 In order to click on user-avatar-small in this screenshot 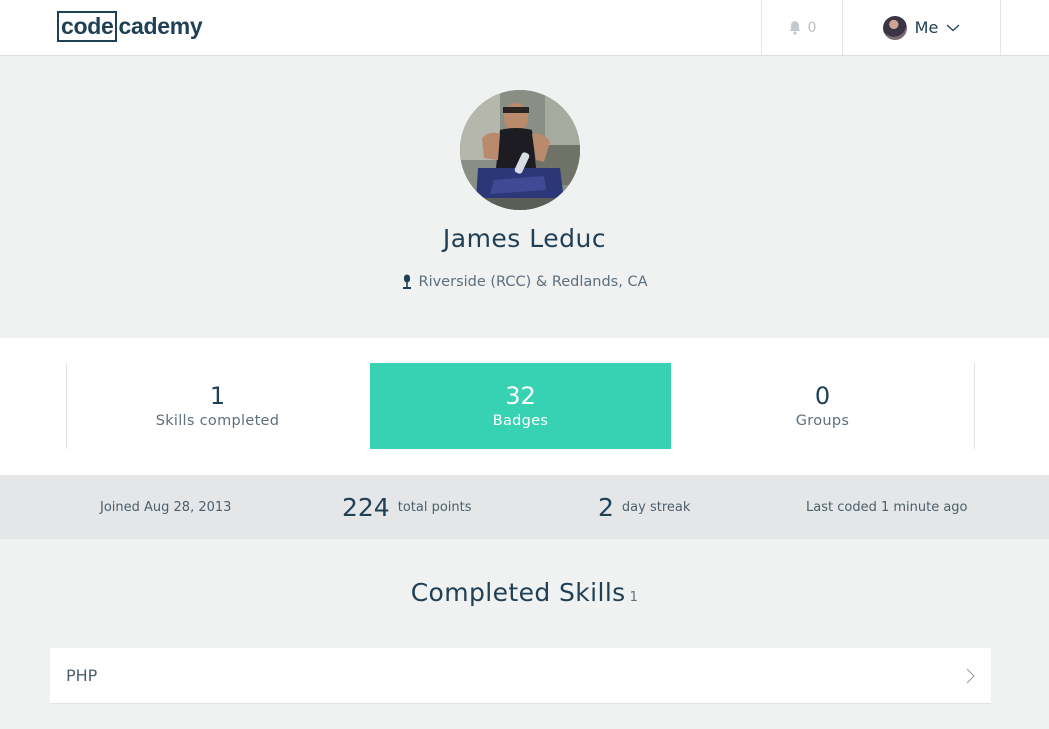, I will do `click(894, 27)`.